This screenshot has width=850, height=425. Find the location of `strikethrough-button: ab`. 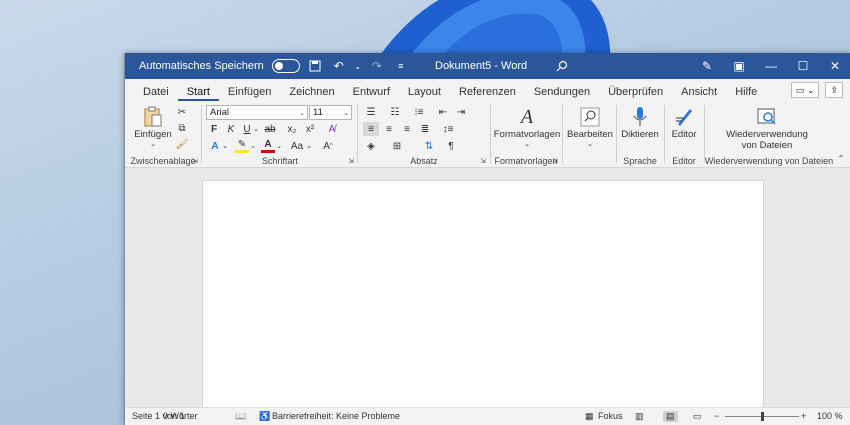

strikethrough-button: ab is located at coordinates (270, 129).